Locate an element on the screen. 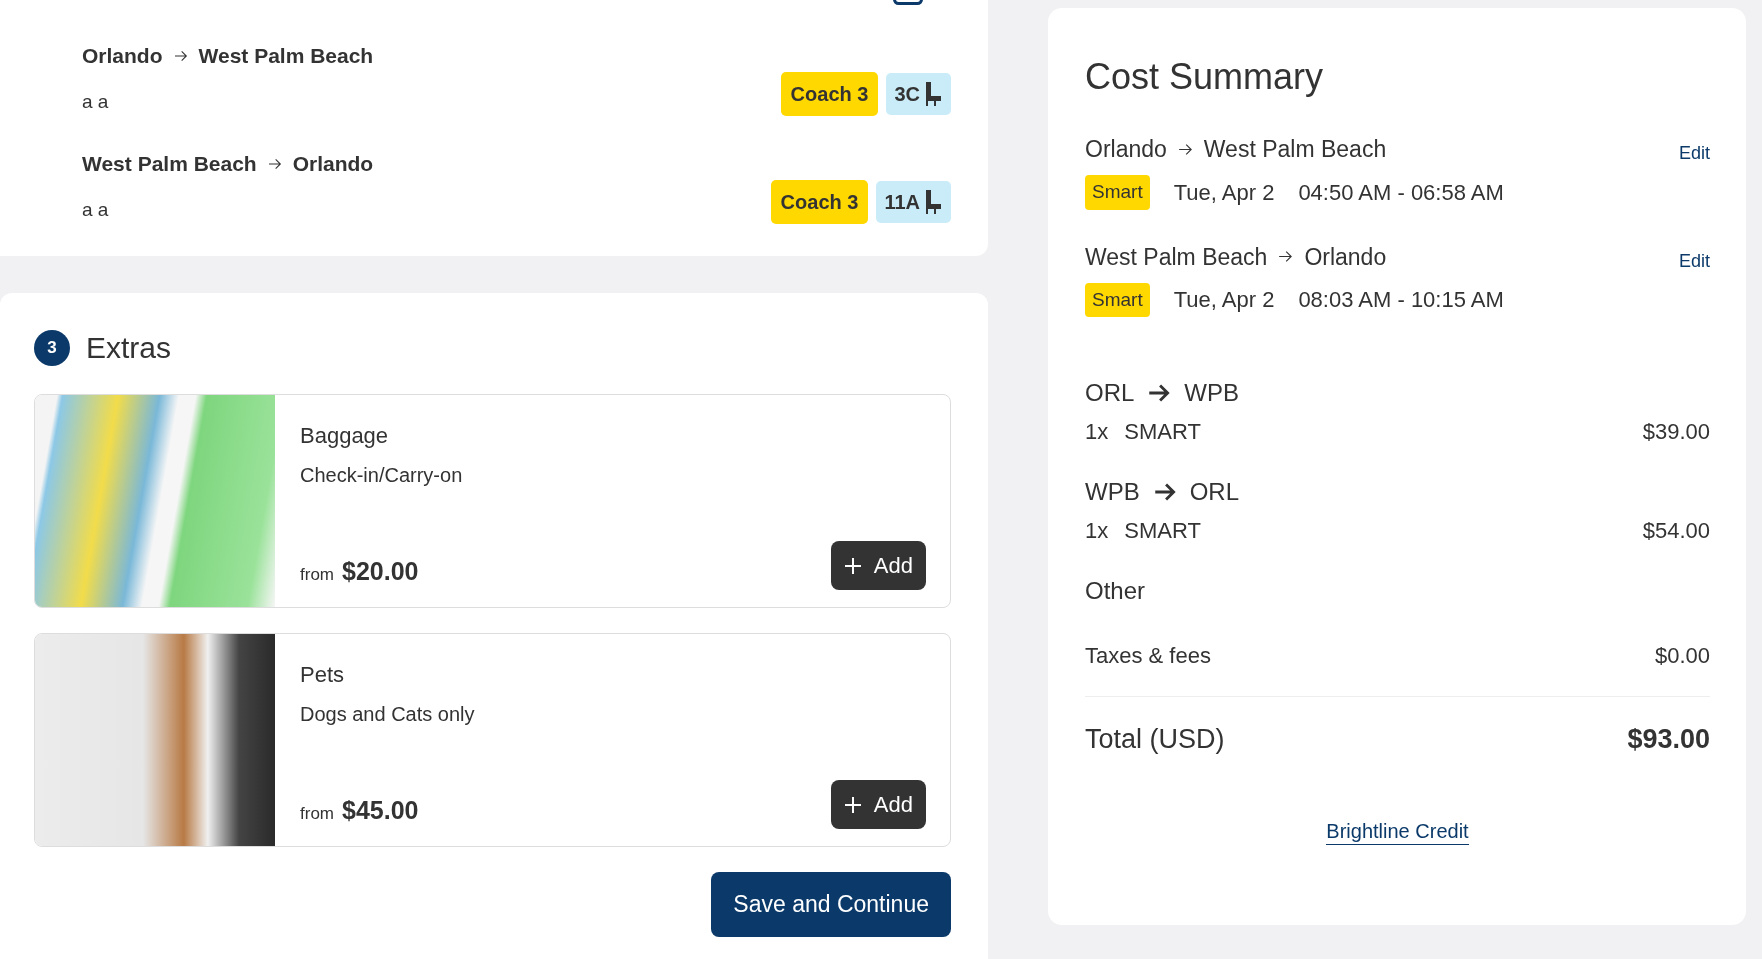 The width and height of the screenshot is (1762, 959). total-label: Total (USD) is located at coordinates (1155, 739).